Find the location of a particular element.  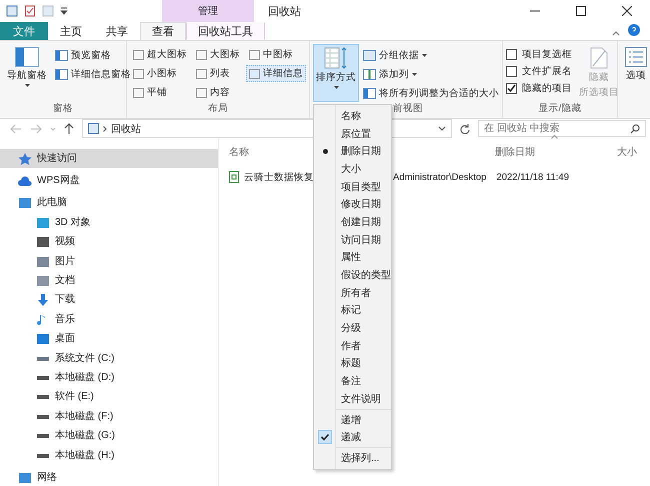

layout-option: 内容 is located at coordinates (218, 92).